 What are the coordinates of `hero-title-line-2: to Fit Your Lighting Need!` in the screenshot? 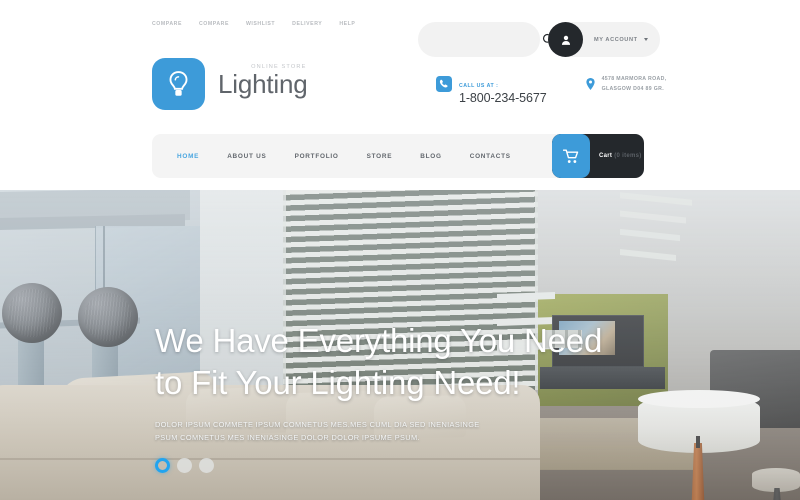 It's located at (338, 383).